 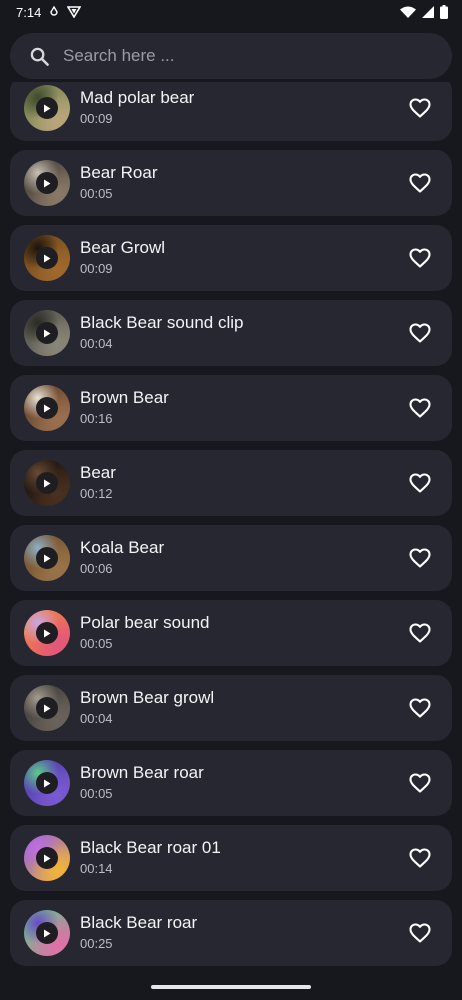 I want to click on sound-list-item: Brown Bear roar 00:05, so click(x=231, y=783).